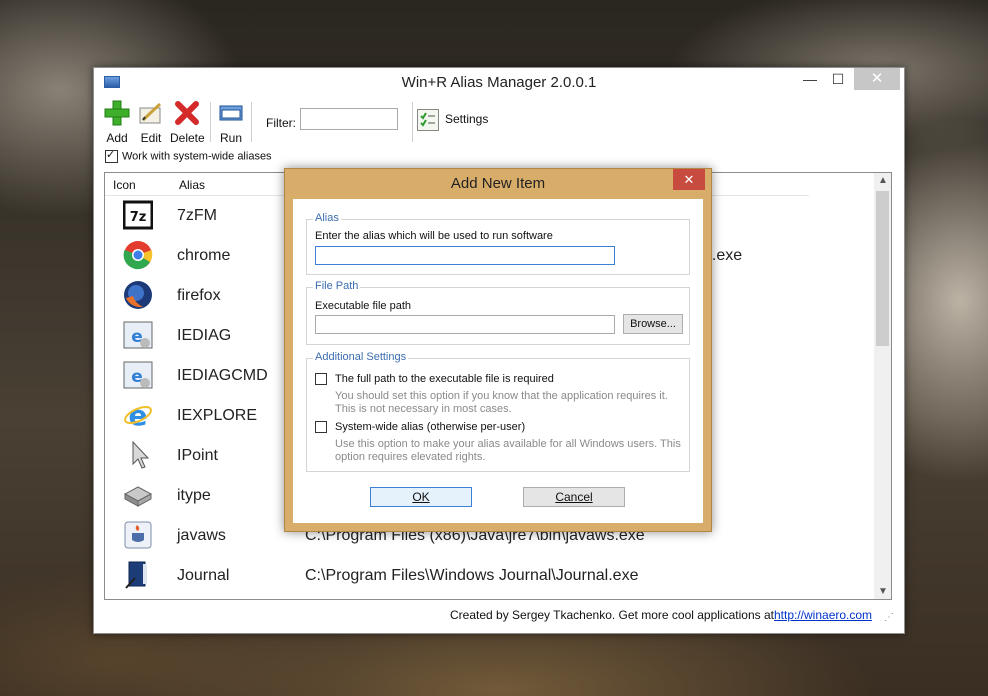 This screenshot has width=988, height=696. What do you see at coordinates (838, 79) in the screenshot?
I see `maximize-button: ☐` at bounding box center [838, 79].